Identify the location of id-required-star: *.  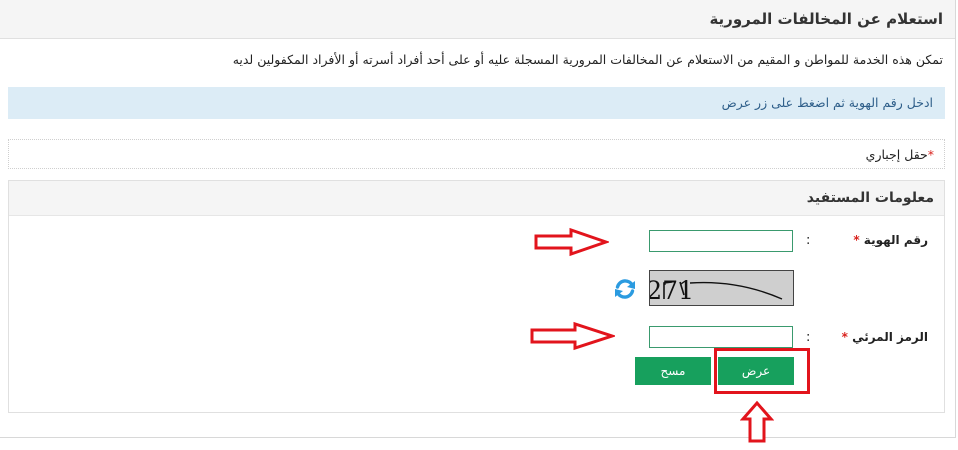
(856, 240).